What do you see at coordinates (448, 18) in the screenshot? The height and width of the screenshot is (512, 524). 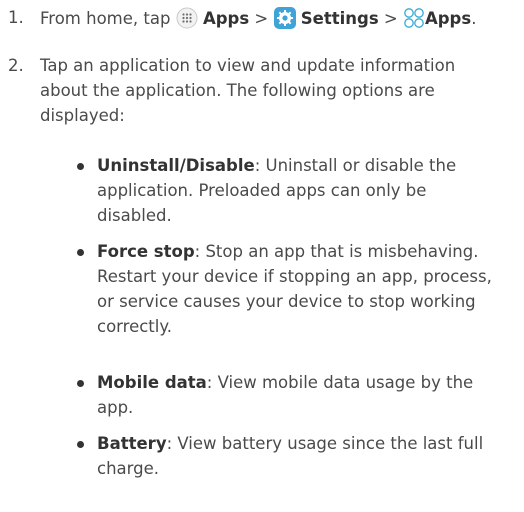 I see `apps-label-2: Apps` at bounding box center [448, 18].